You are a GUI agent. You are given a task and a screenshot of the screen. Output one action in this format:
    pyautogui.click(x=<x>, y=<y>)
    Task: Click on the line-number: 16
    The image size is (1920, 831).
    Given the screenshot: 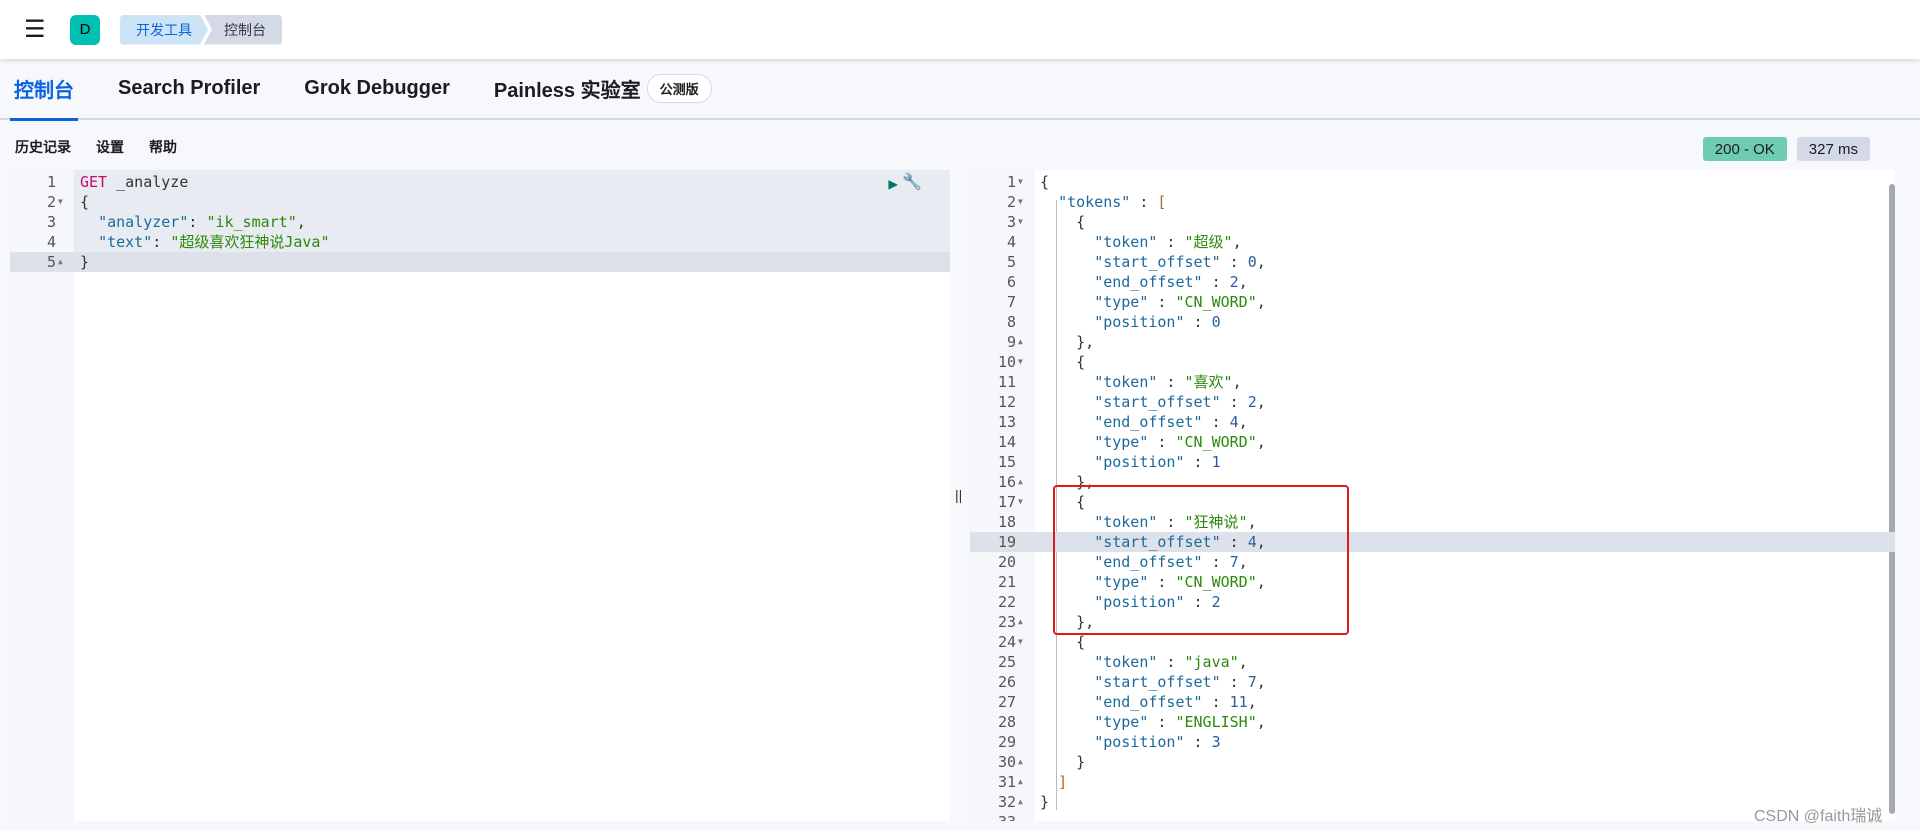 What is the action you would take?
    pyautogui.click(x=1006, y=482)
    